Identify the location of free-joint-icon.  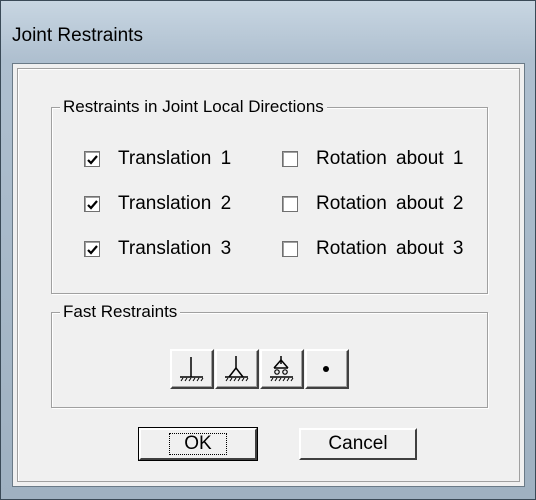
(326, 369).